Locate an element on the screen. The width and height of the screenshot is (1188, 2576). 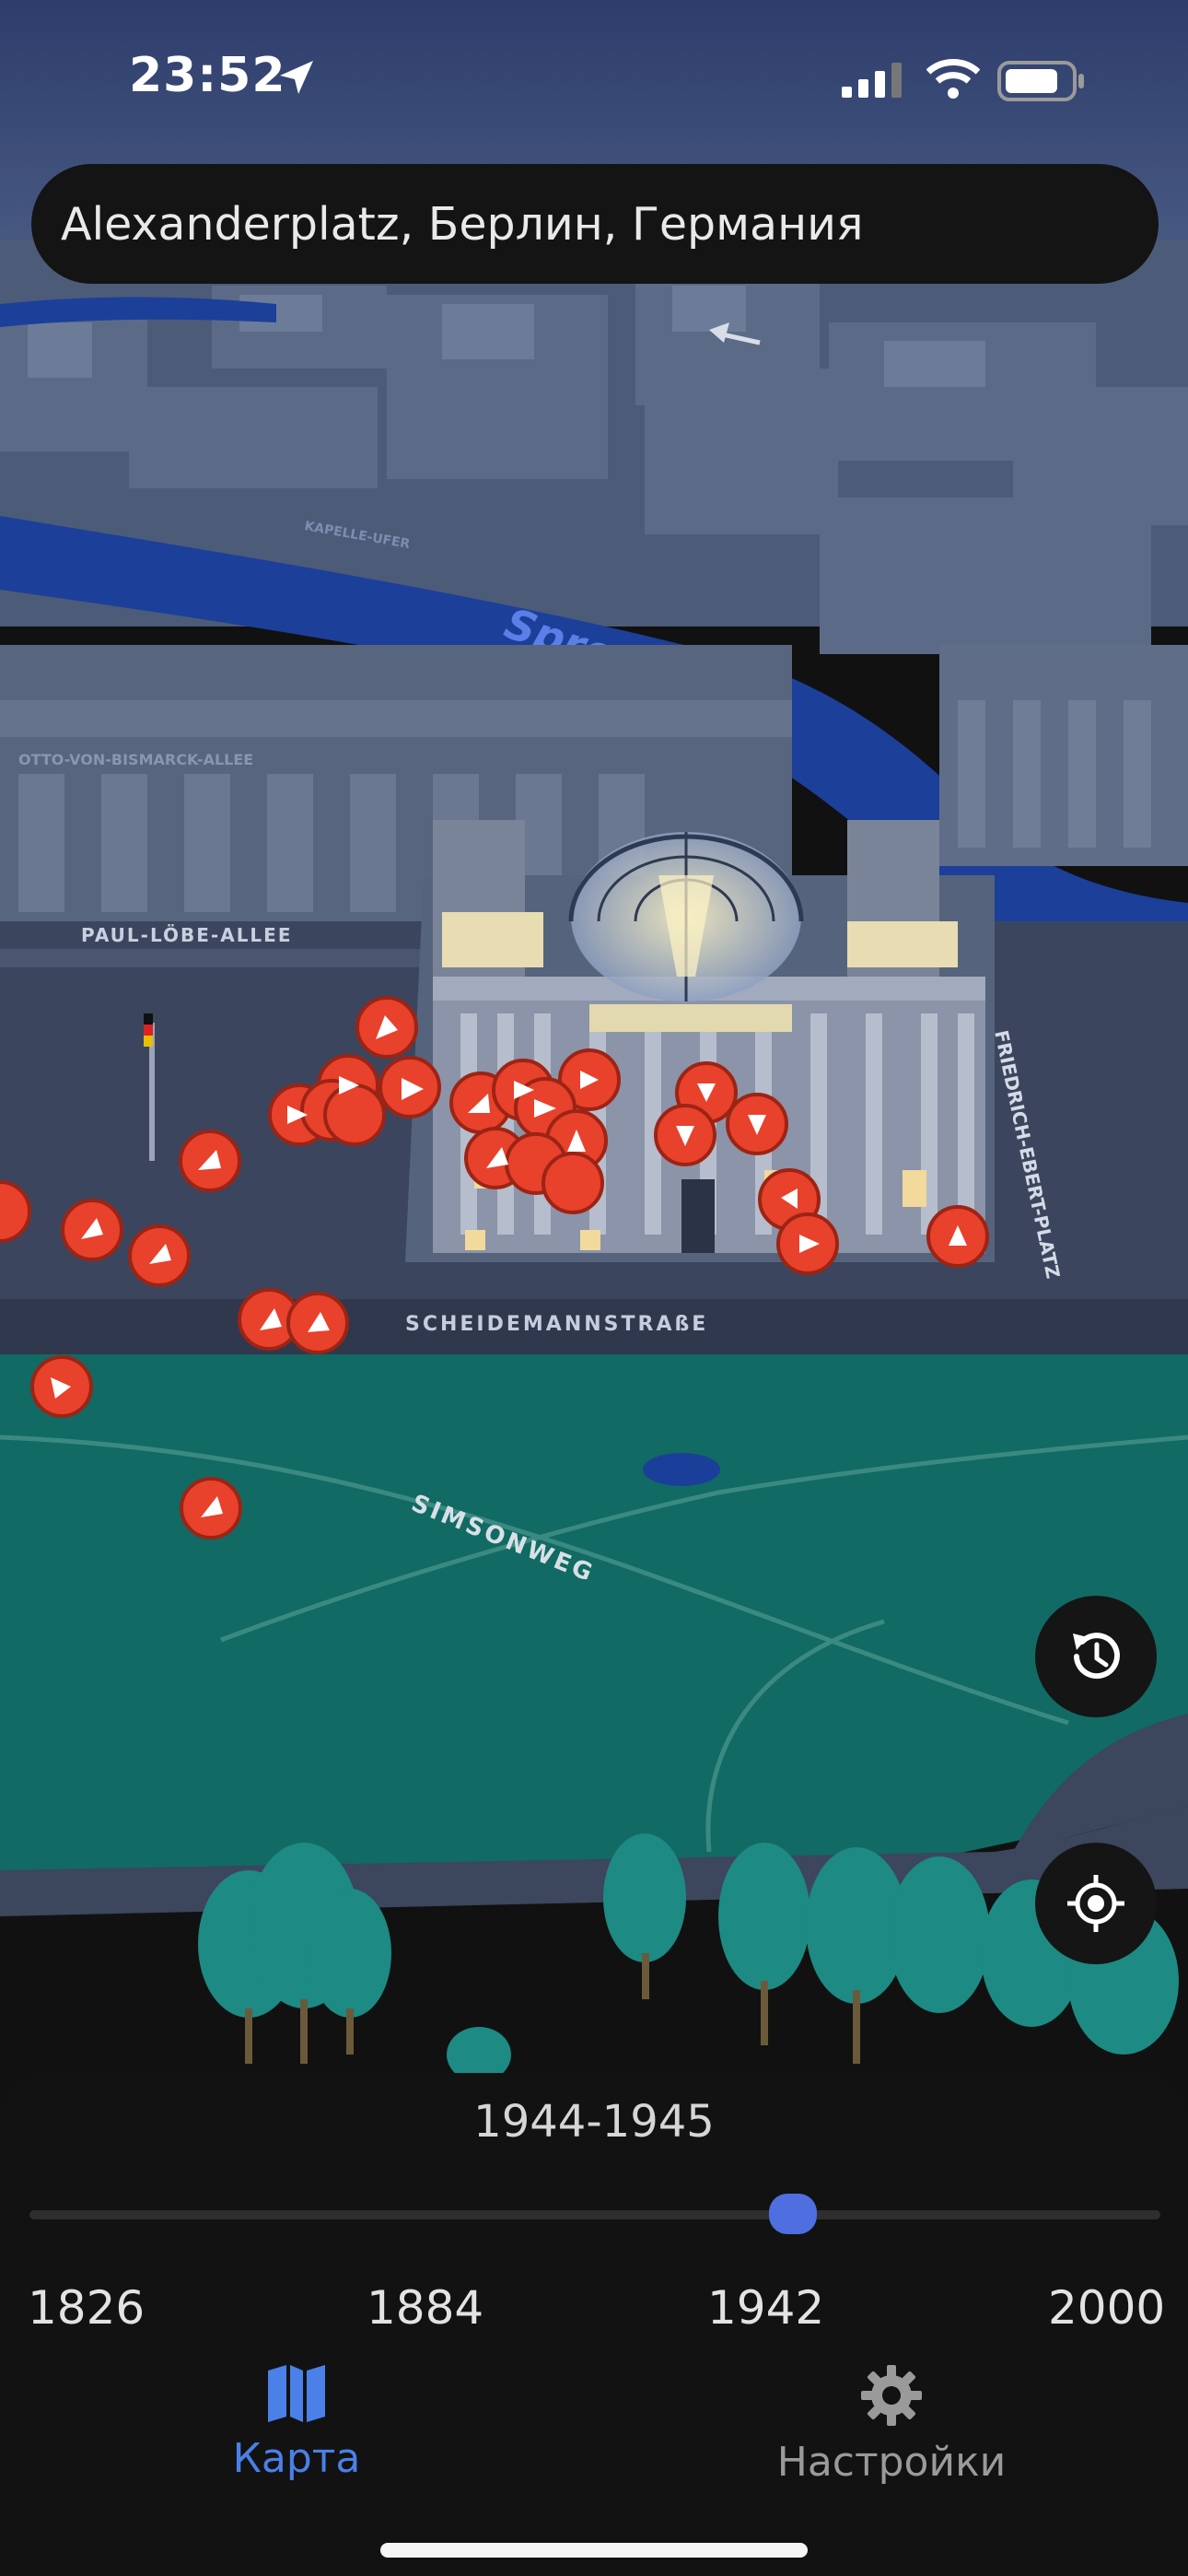
tab-map: Карта is located at coordinates (296, 2422).